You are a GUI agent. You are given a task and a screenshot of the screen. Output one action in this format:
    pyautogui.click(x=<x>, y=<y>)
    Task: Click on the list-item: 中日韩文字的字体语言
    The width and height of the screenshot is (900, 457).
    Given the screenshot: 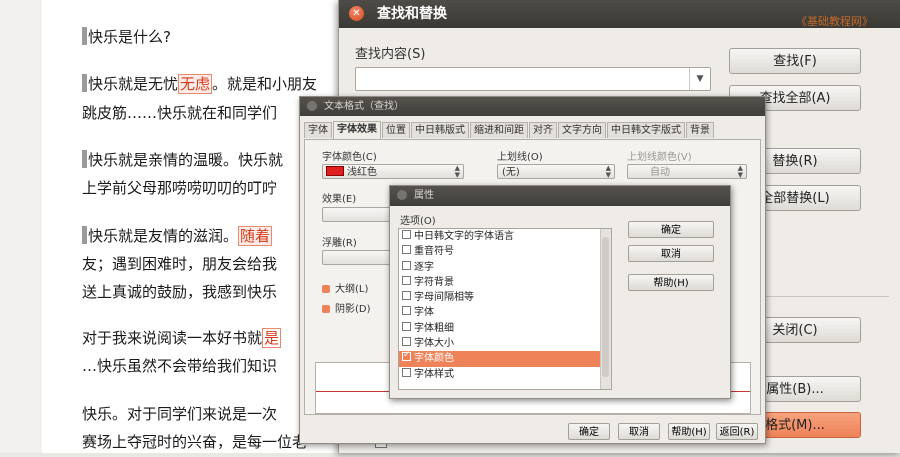 What is the action you would take?
    pyautogui.click(x=505, y=236)
    